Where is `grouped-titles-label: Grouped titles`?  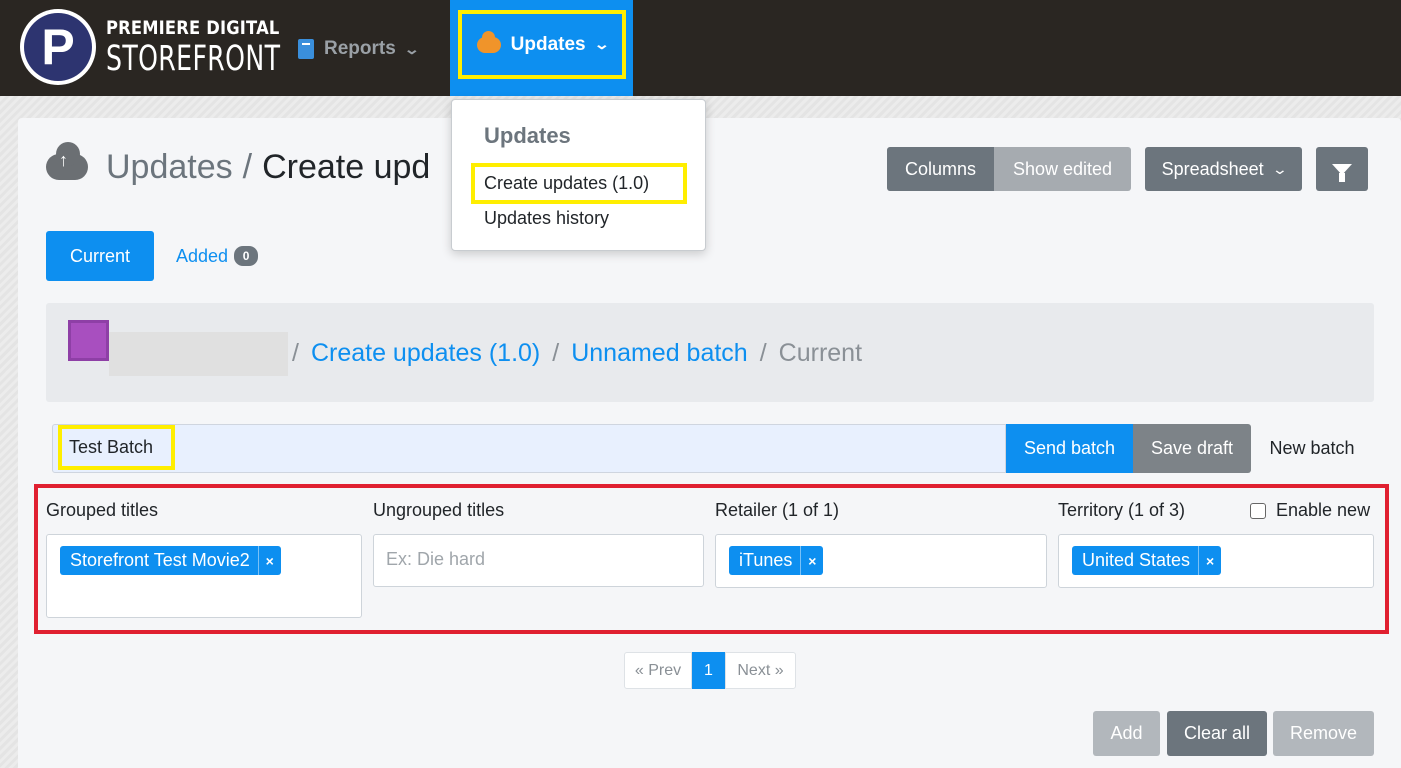 grouped-titles-label: Grouped titles is located at coordinates (102, 510).